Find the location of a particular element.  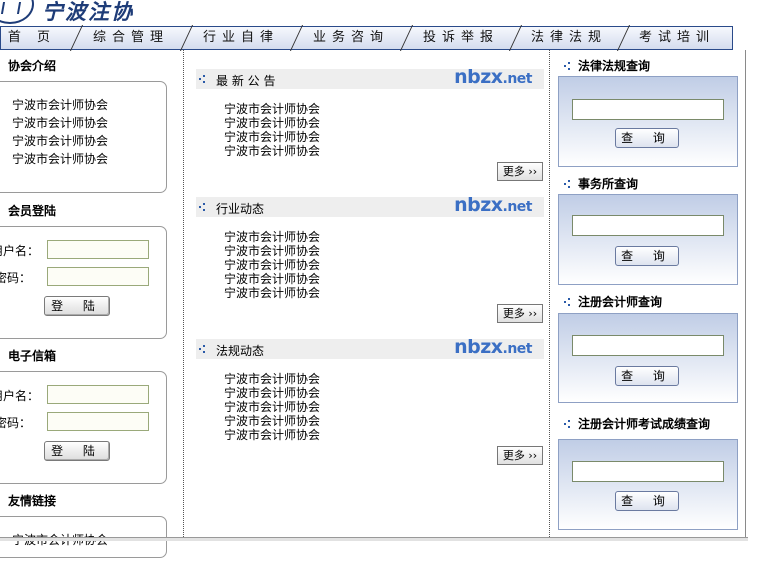

nav-laws: 法律法规 is located at coordinates (569, 38).